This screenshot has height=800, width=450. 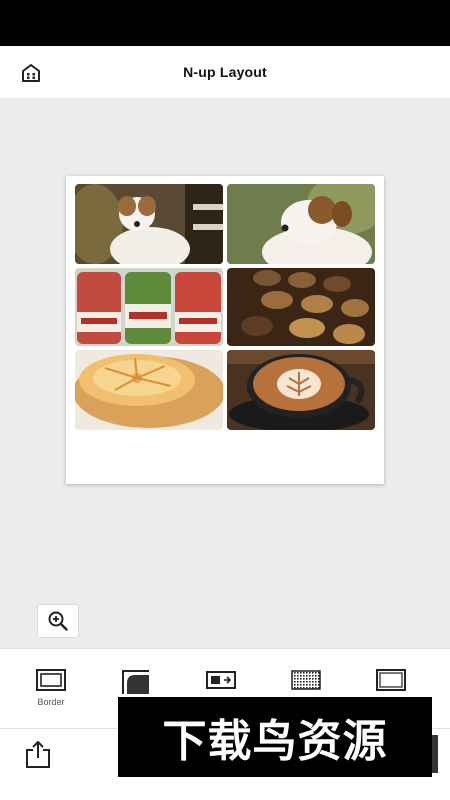 I want to click on border-frame-icon, so click(x=51, y=680).